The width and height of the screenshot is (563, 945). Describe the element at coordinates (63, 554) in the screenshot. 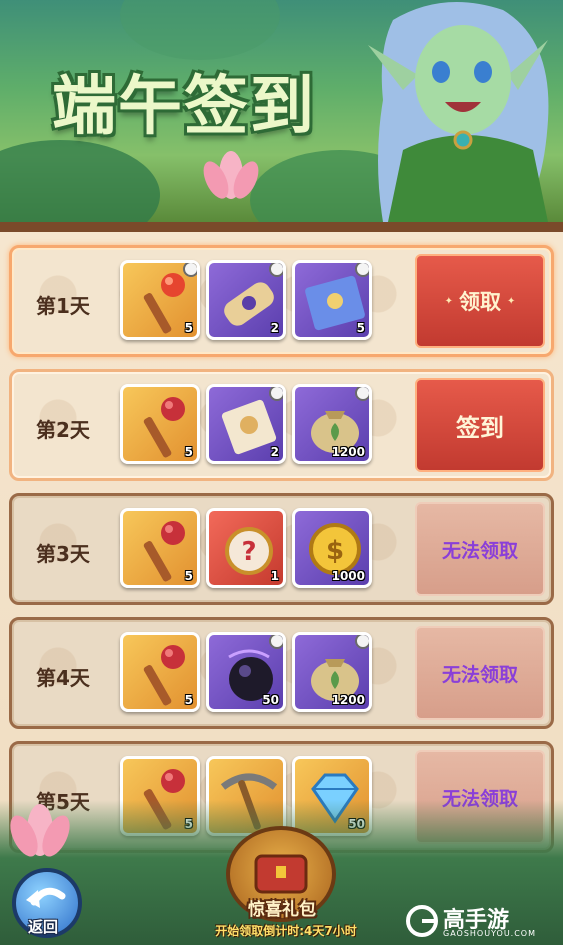

I see `day-label: 第3天` at that location.